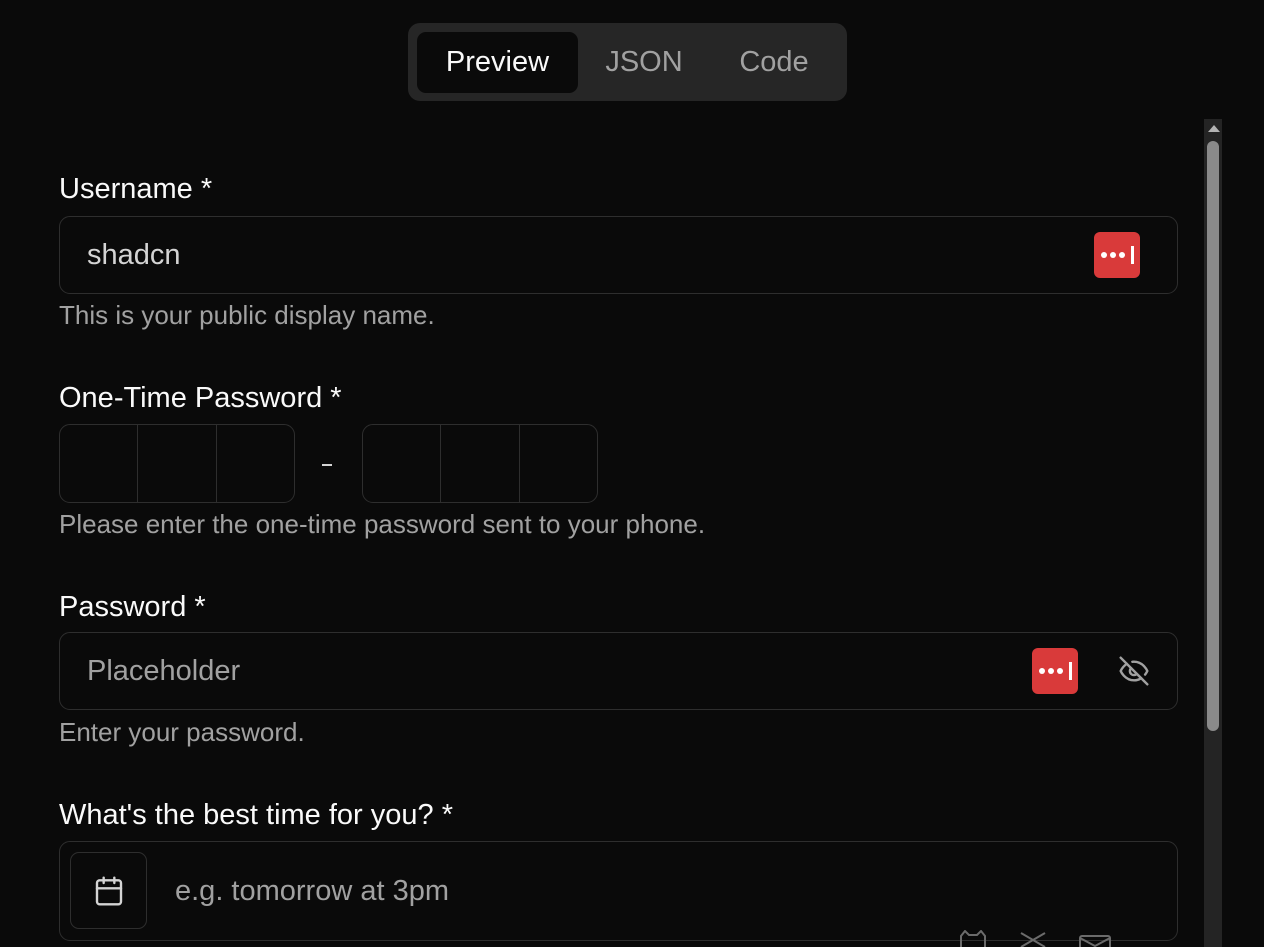  I want to click on tab-code: Code, so click(774, 62).